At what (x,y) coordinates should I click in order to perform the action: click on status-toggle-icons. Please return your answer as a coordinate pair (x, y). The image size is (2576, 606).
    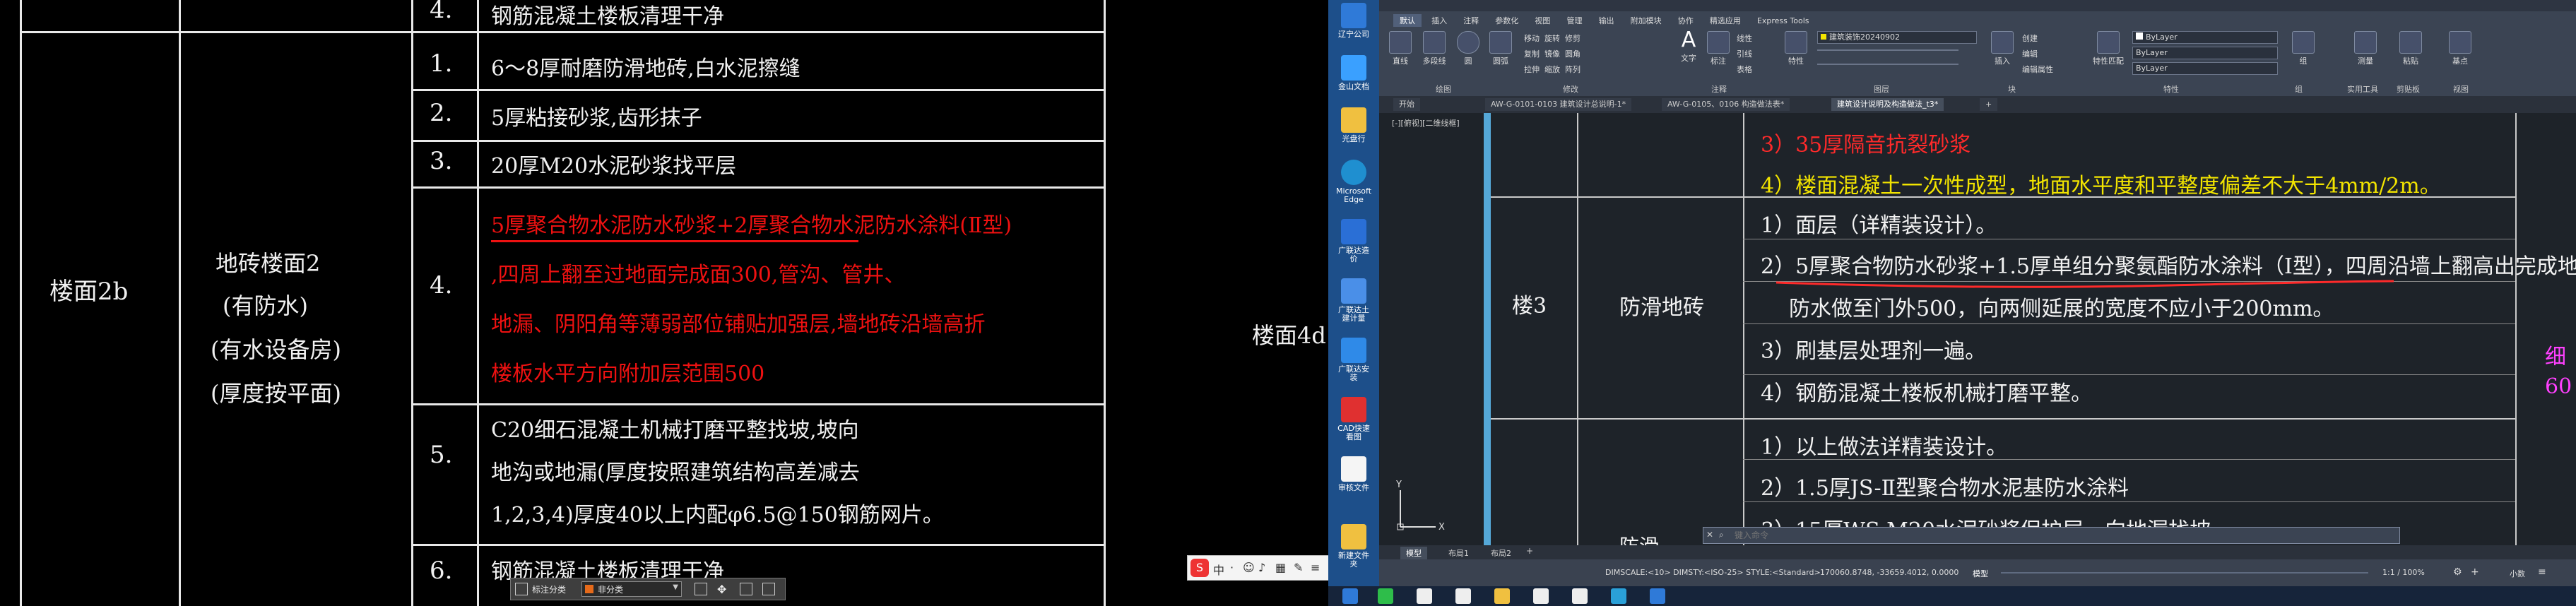
    Looking at the image, I should click on (2184, 572).